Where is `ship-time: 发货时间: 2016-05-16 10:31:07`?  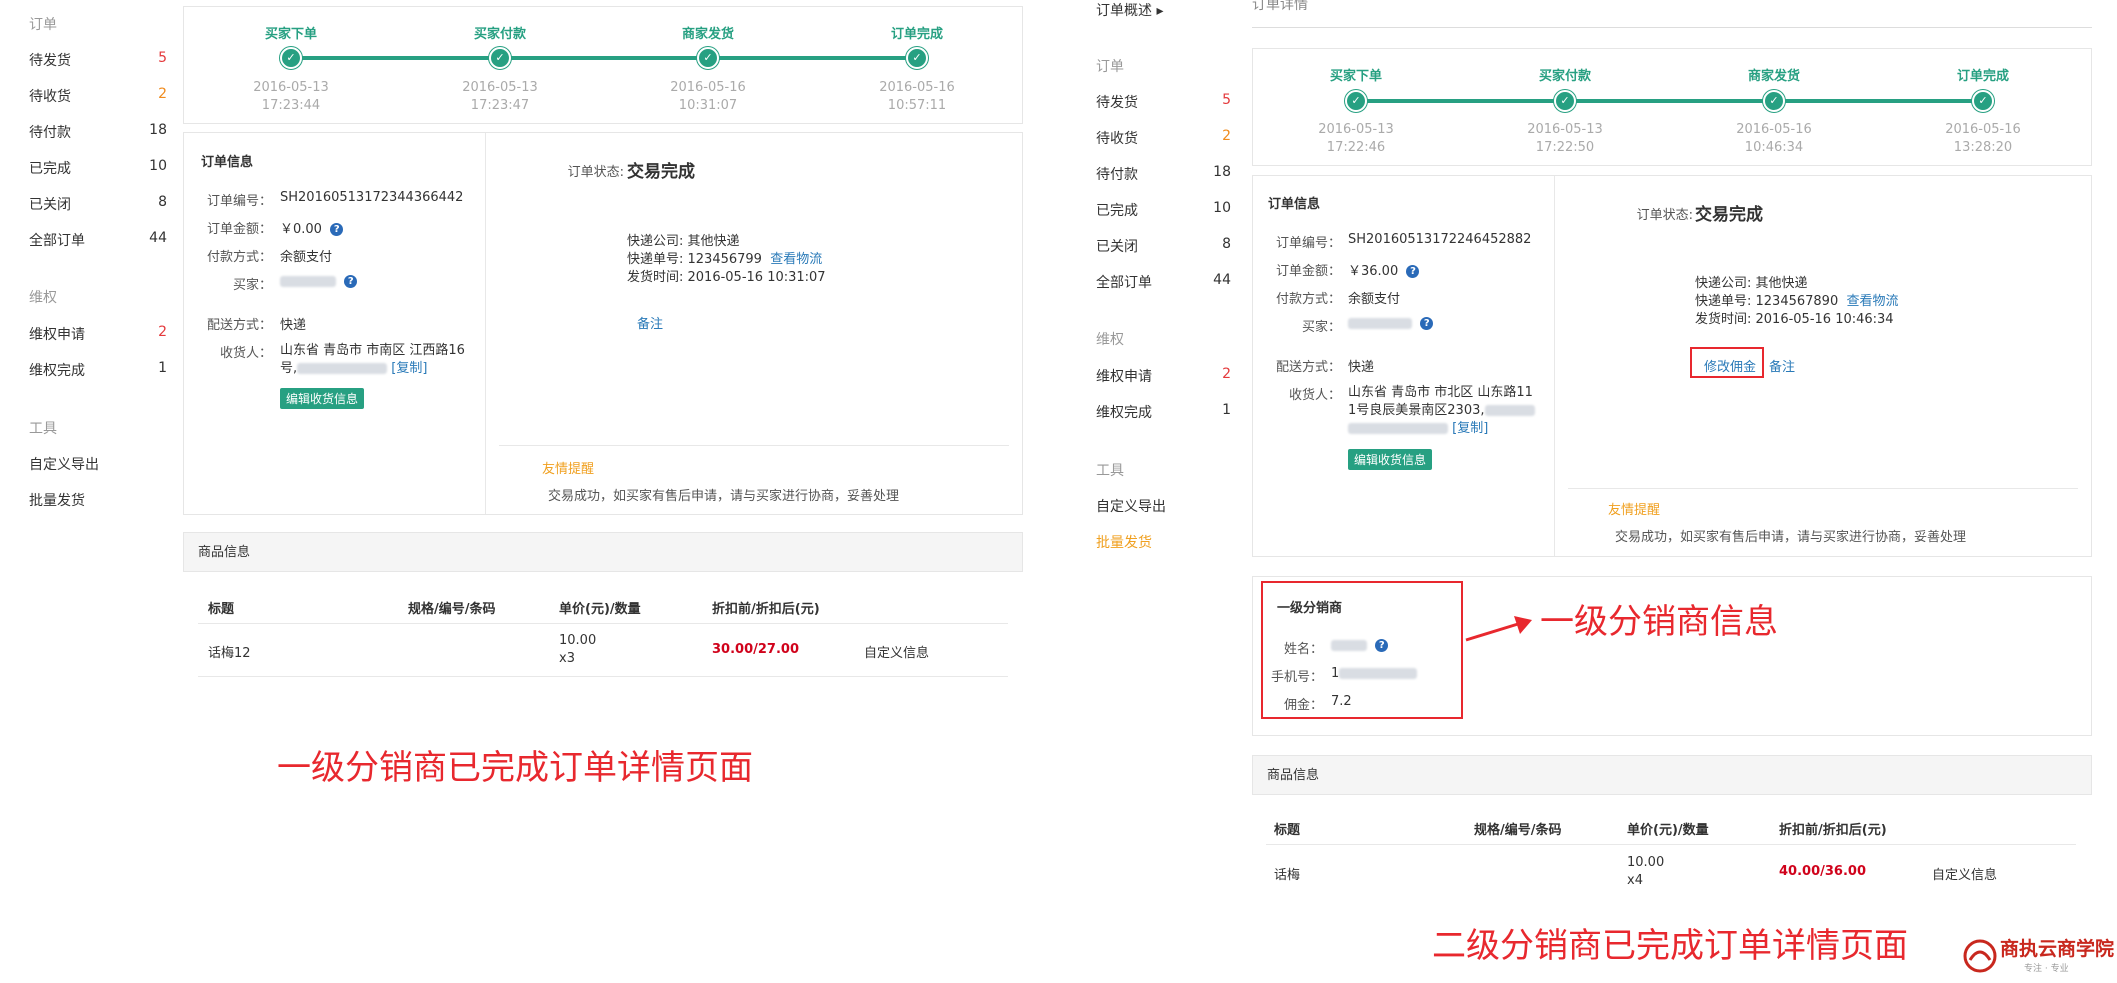 ship-time: 发货时间: 2016-05-16 10:31:07 is located at coordinates (726, 277).